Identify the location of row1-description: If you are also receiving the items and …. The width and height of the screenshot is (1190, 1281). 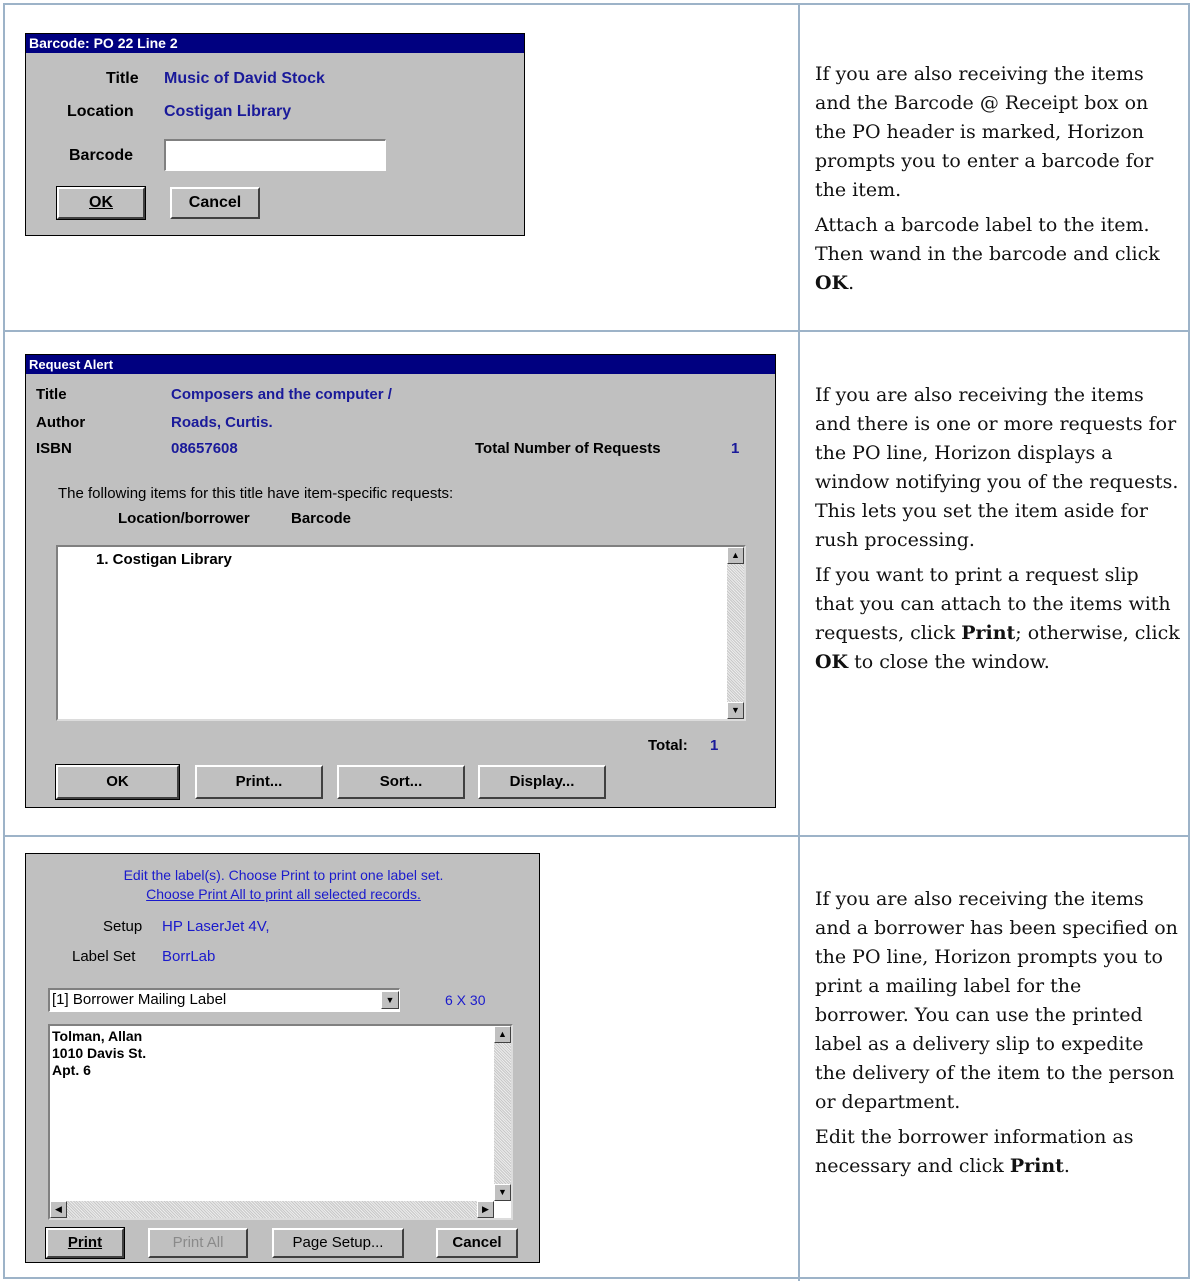
(997, 182).